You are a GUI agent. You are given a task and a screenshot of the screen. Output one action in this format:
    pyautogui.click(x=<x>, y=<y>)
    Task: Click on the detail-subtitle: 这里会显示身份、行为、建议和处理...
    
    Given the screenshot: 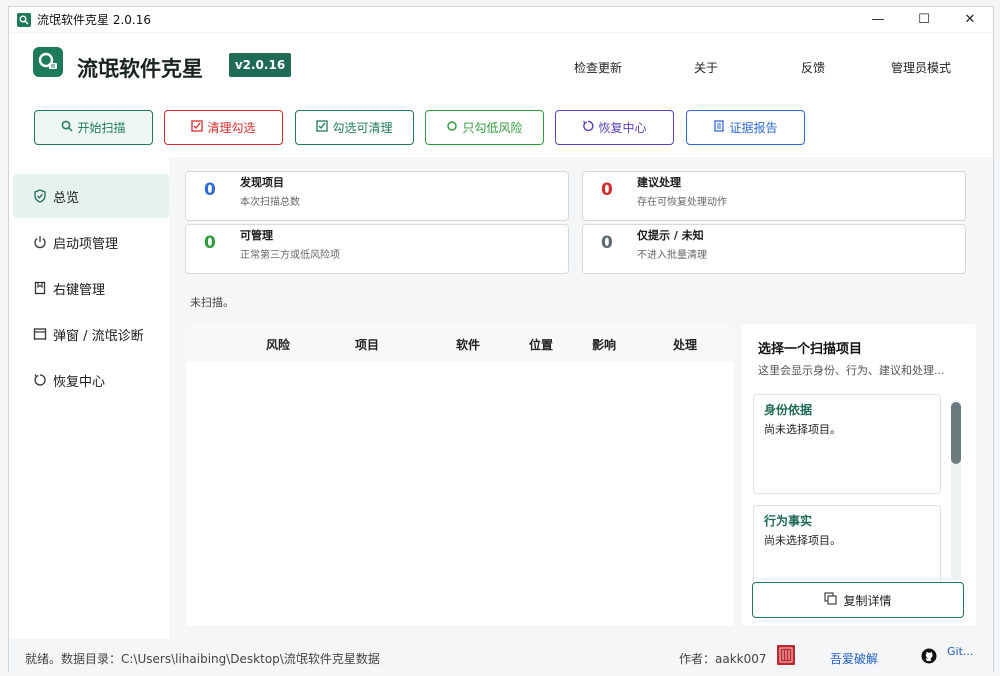 What is the action you would take?
    pyautogui.click(x=851, y=370)
    